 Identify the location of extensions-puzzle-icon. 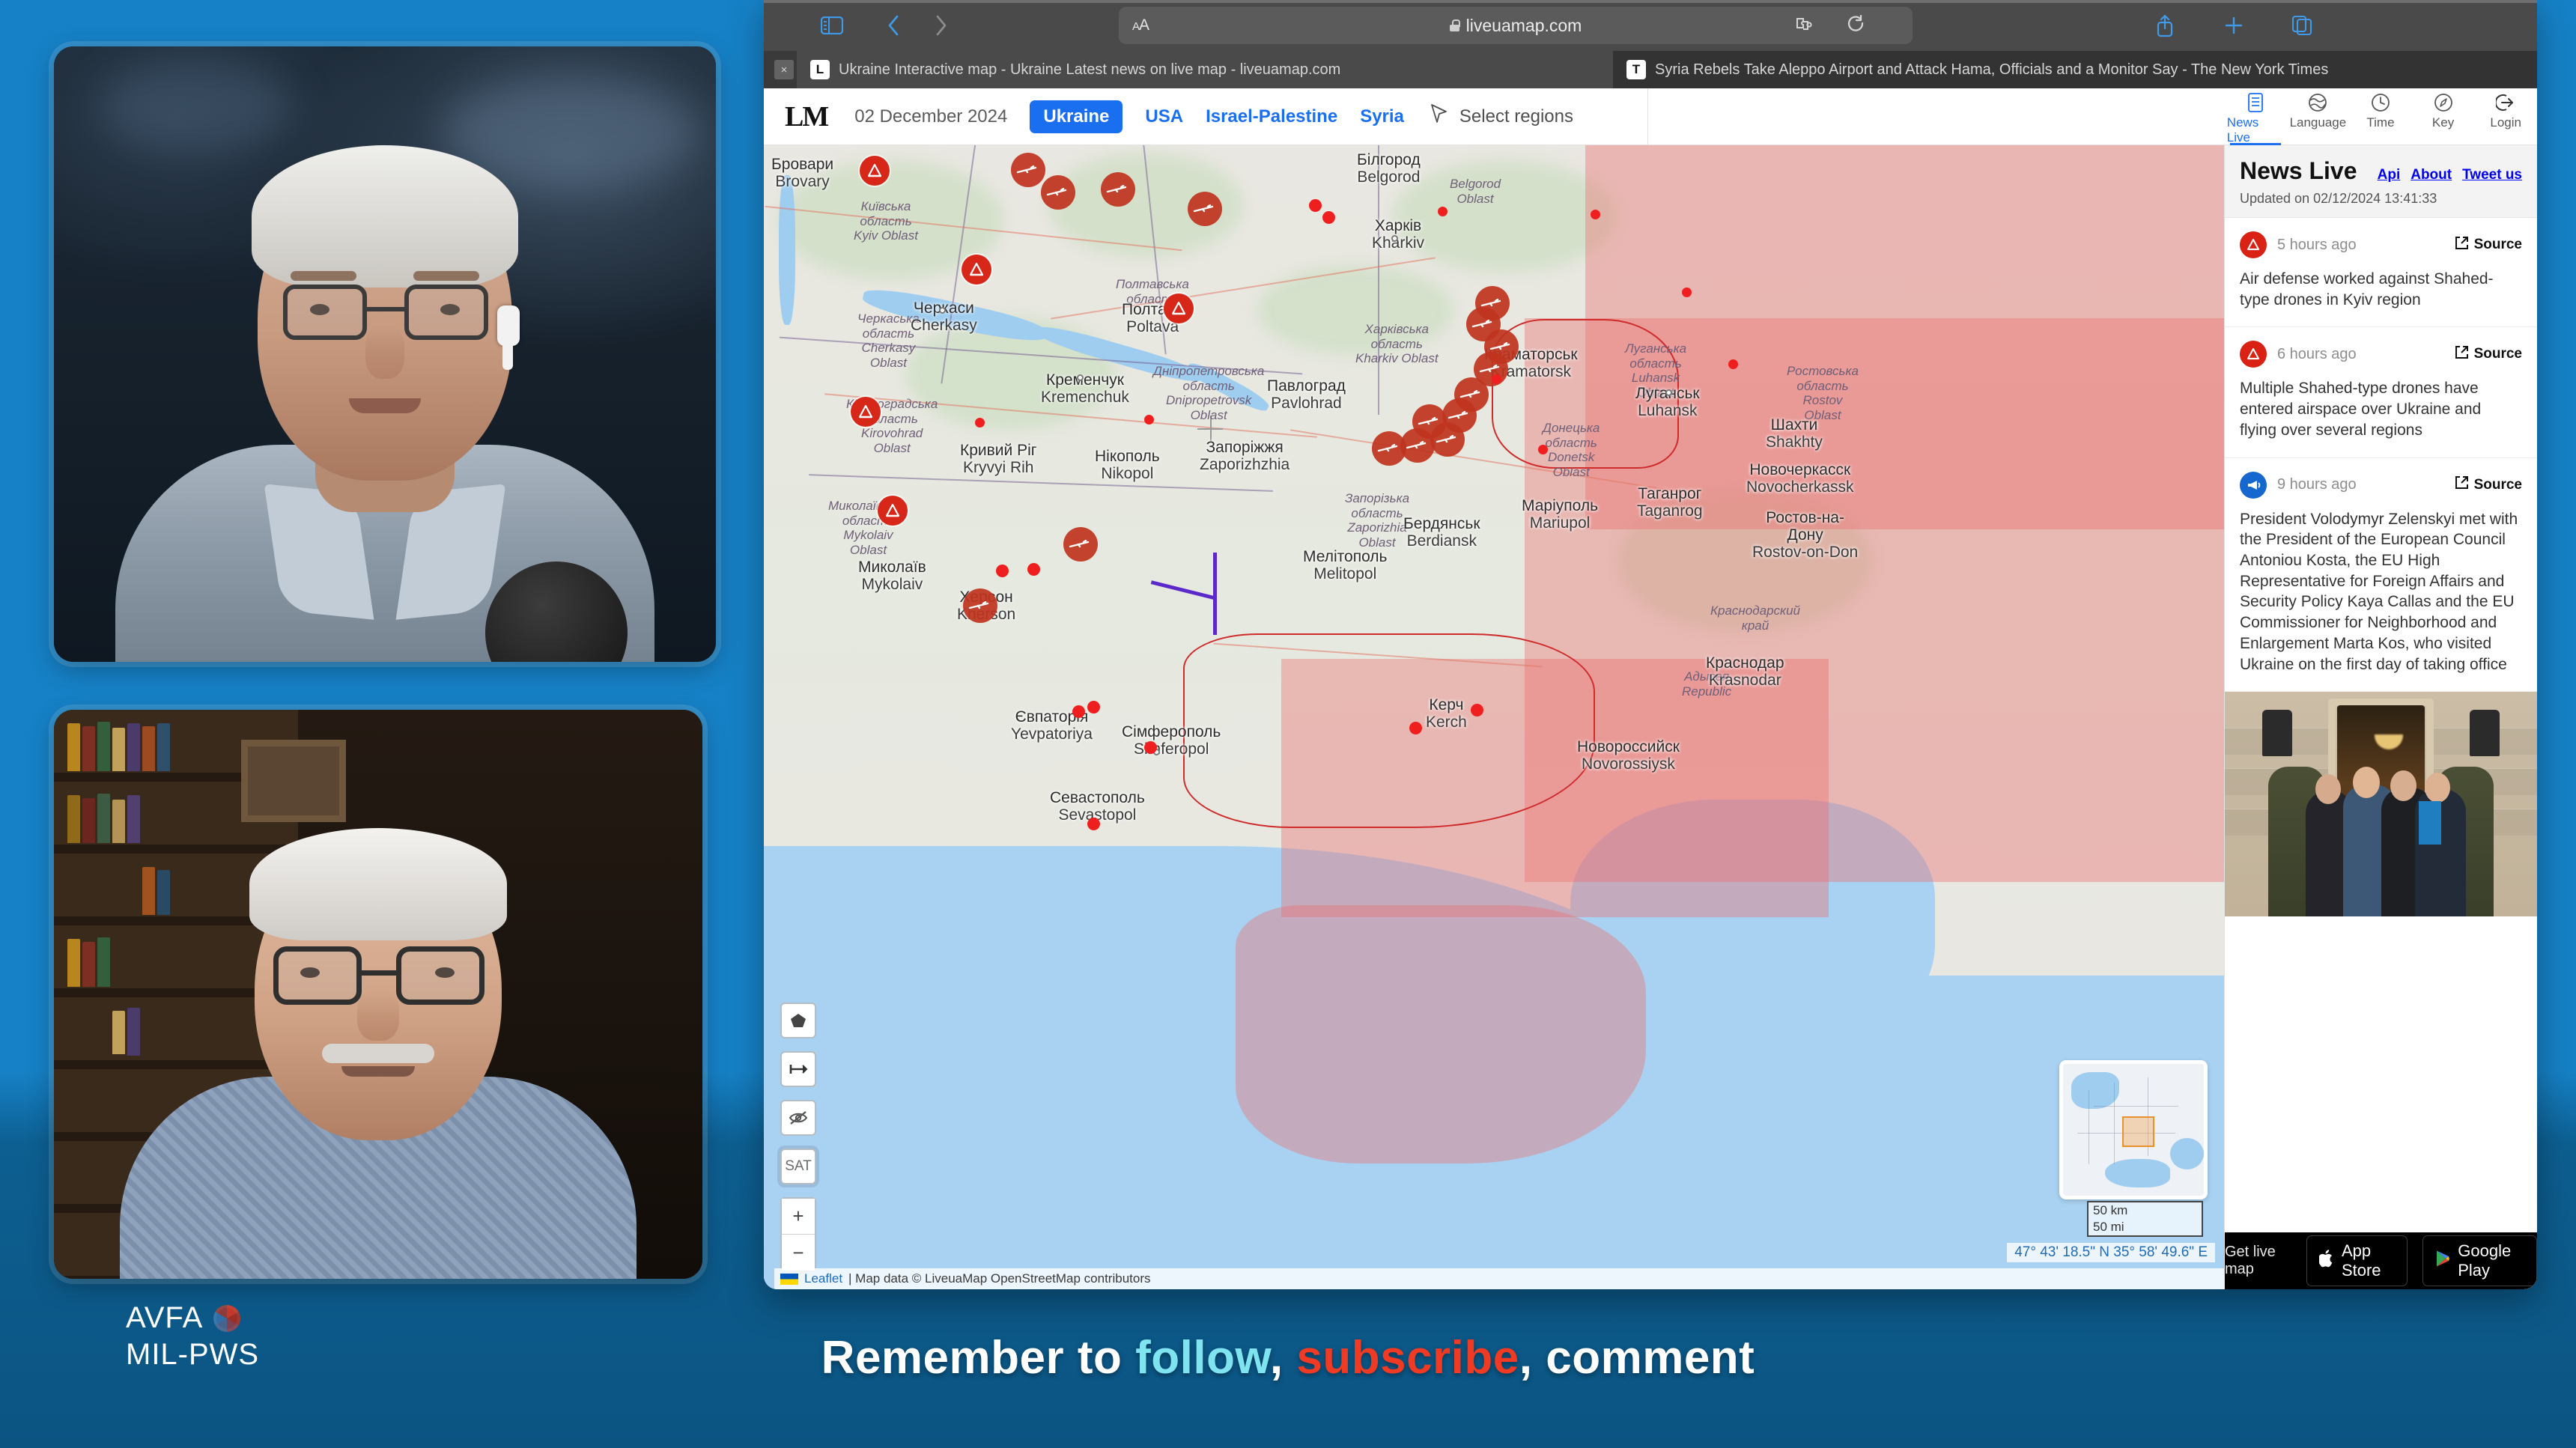
(1804, 25).